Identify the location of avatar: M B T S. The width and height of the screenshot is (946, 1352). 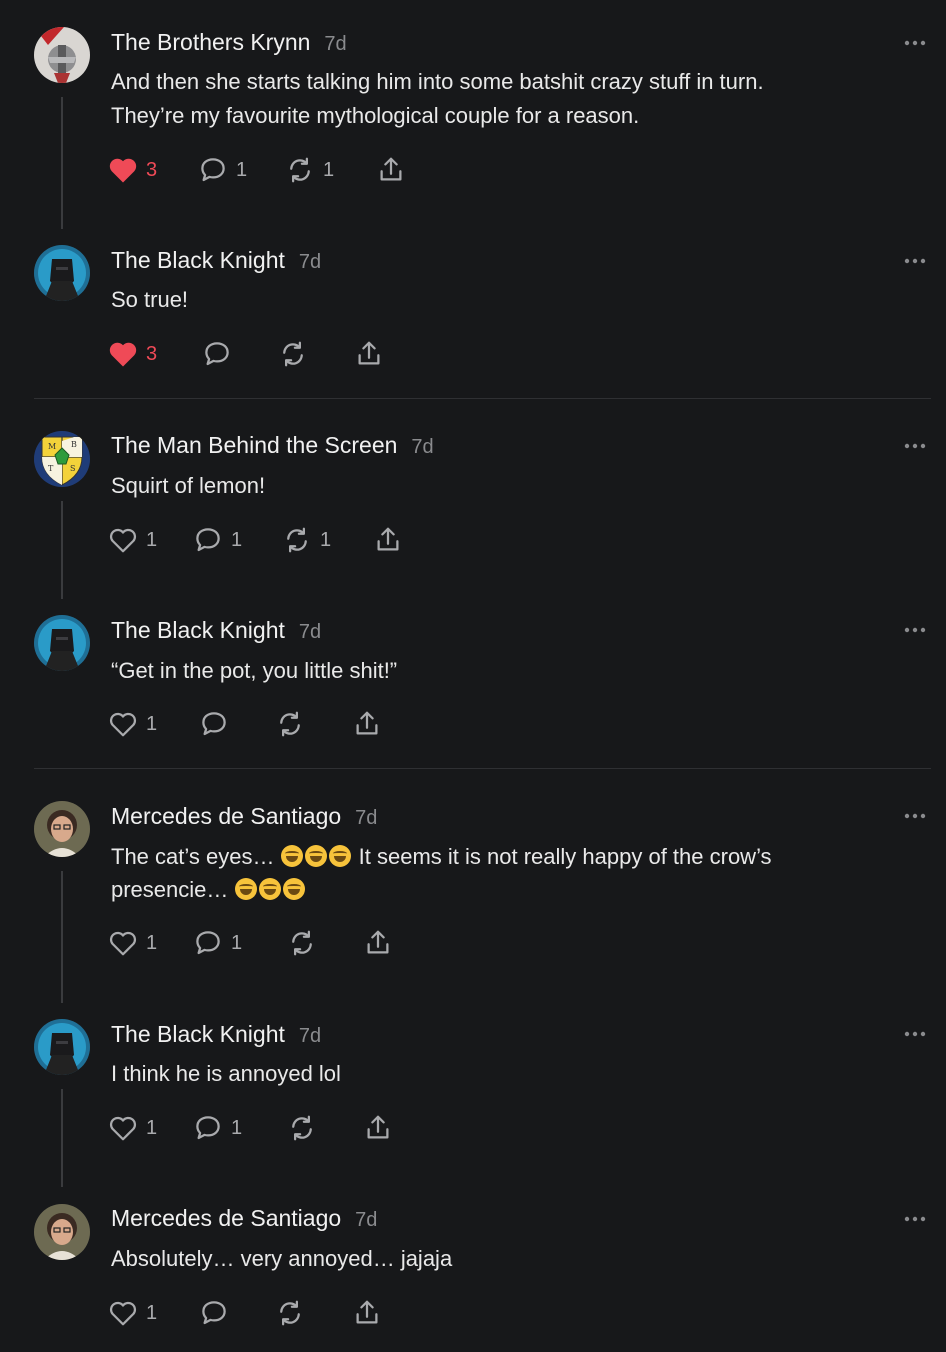
(62, 459).